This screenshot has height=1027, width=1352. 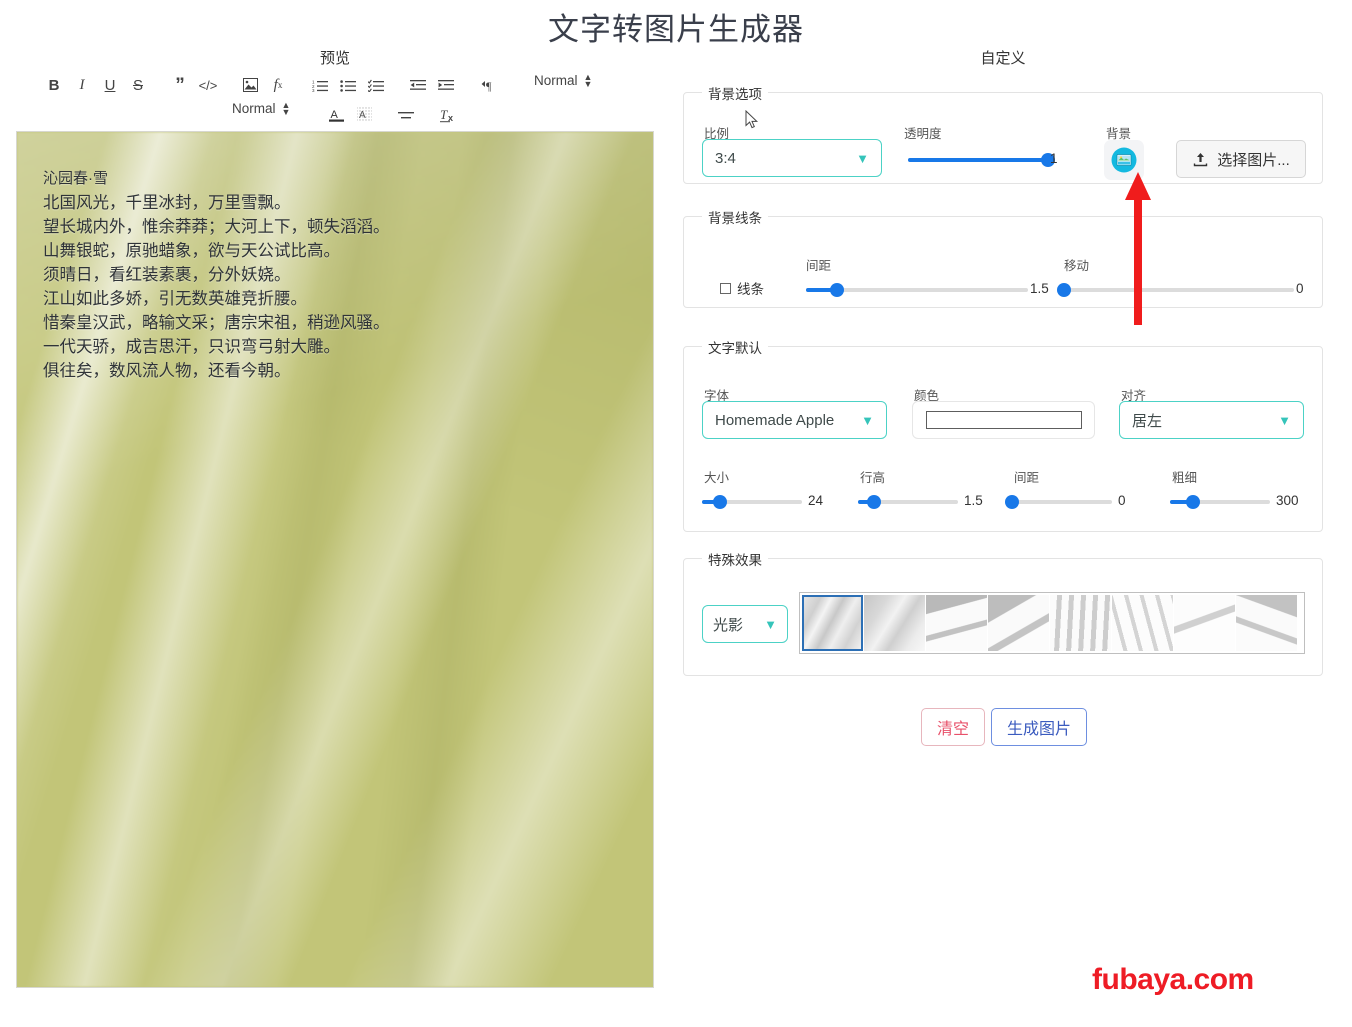 I want to click on toolbar-row-2: Normal ▲ ▼ A A Tx, so click(x=336, y=114).